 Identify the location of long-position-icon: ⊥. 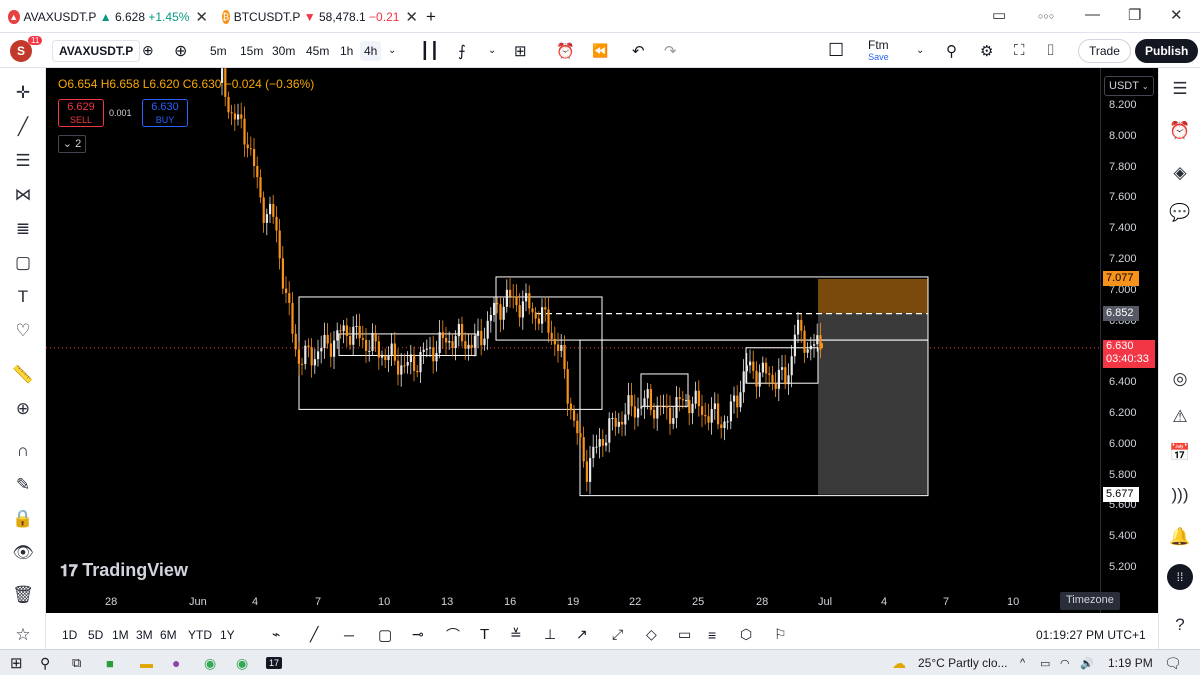
(550, 634).